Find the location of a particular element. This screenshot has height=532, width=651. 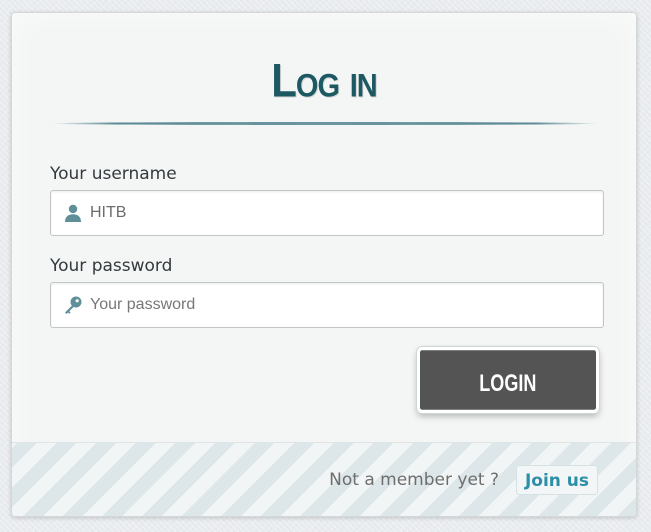

login-button: LOGIN is located at coordinates (508, 380).